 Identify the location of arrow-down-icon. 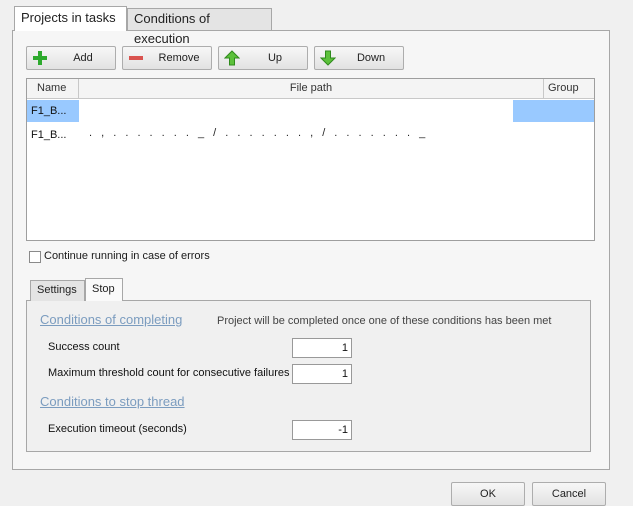
(328, 58).